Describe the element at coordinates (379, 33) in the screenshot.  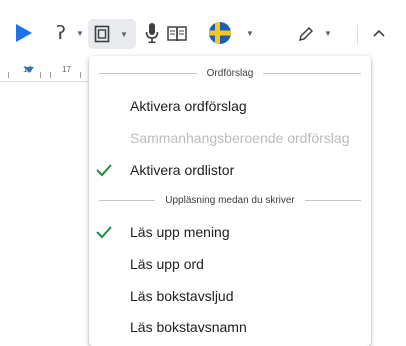
I see `chevron-up-icon` at that location.